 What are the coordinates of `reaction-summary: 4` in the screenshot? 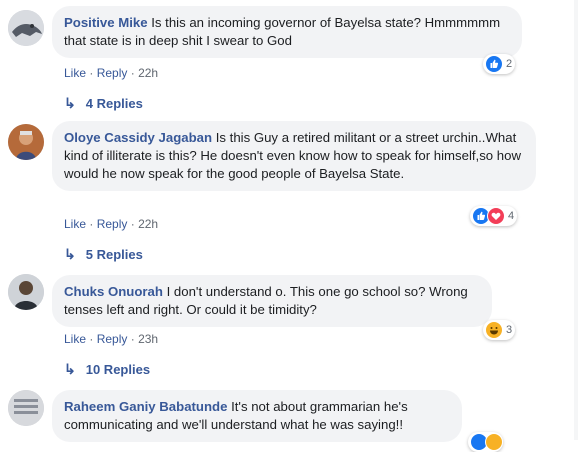 It's located at (494, 216).